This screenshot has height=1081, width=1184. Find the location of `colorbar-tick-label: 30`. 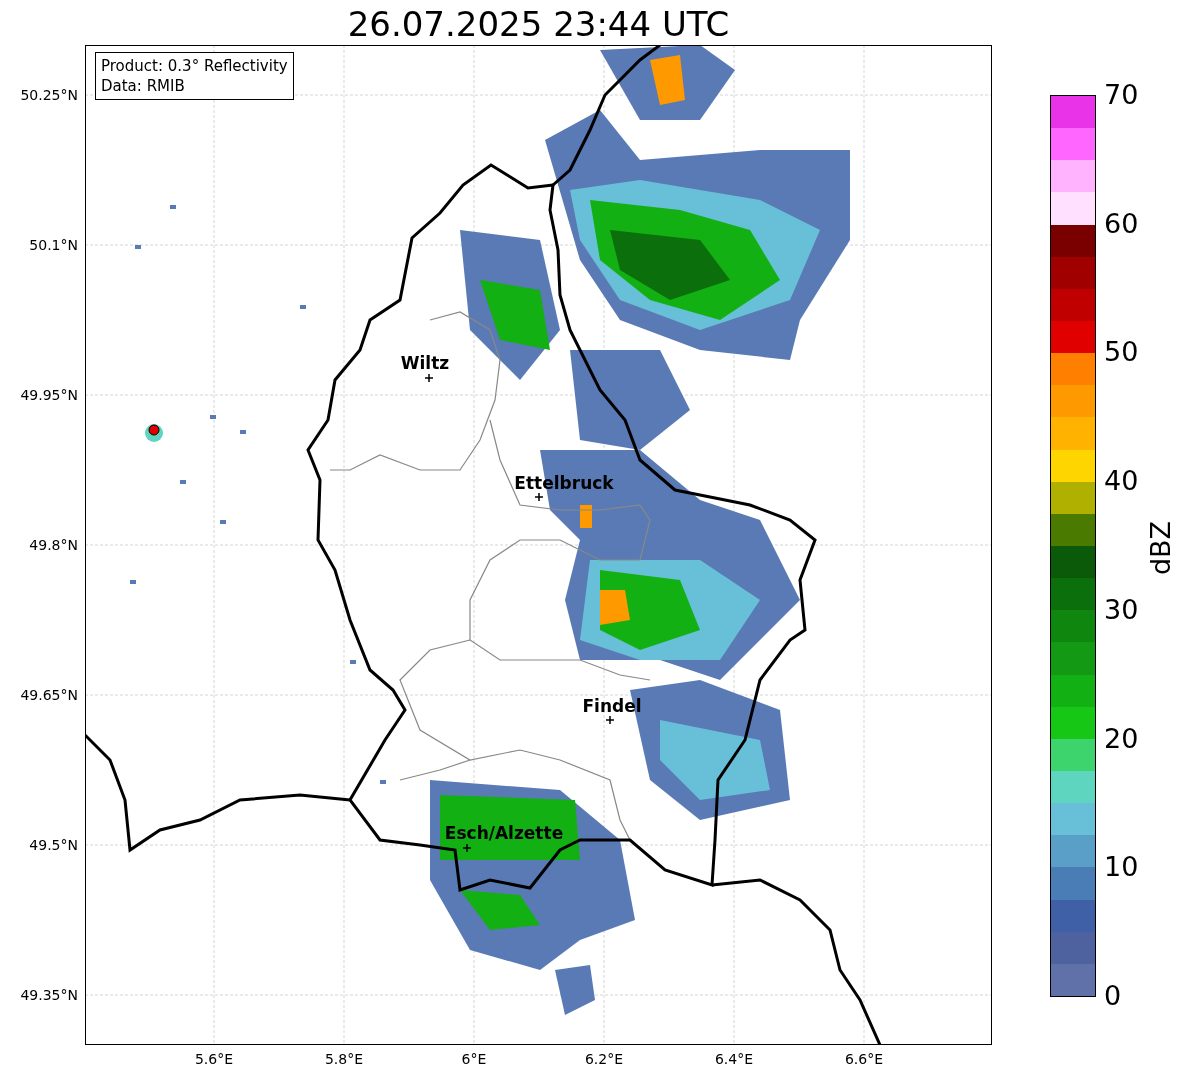

colorbar-tick-label: 30 is located at coordinates (1121, 609).